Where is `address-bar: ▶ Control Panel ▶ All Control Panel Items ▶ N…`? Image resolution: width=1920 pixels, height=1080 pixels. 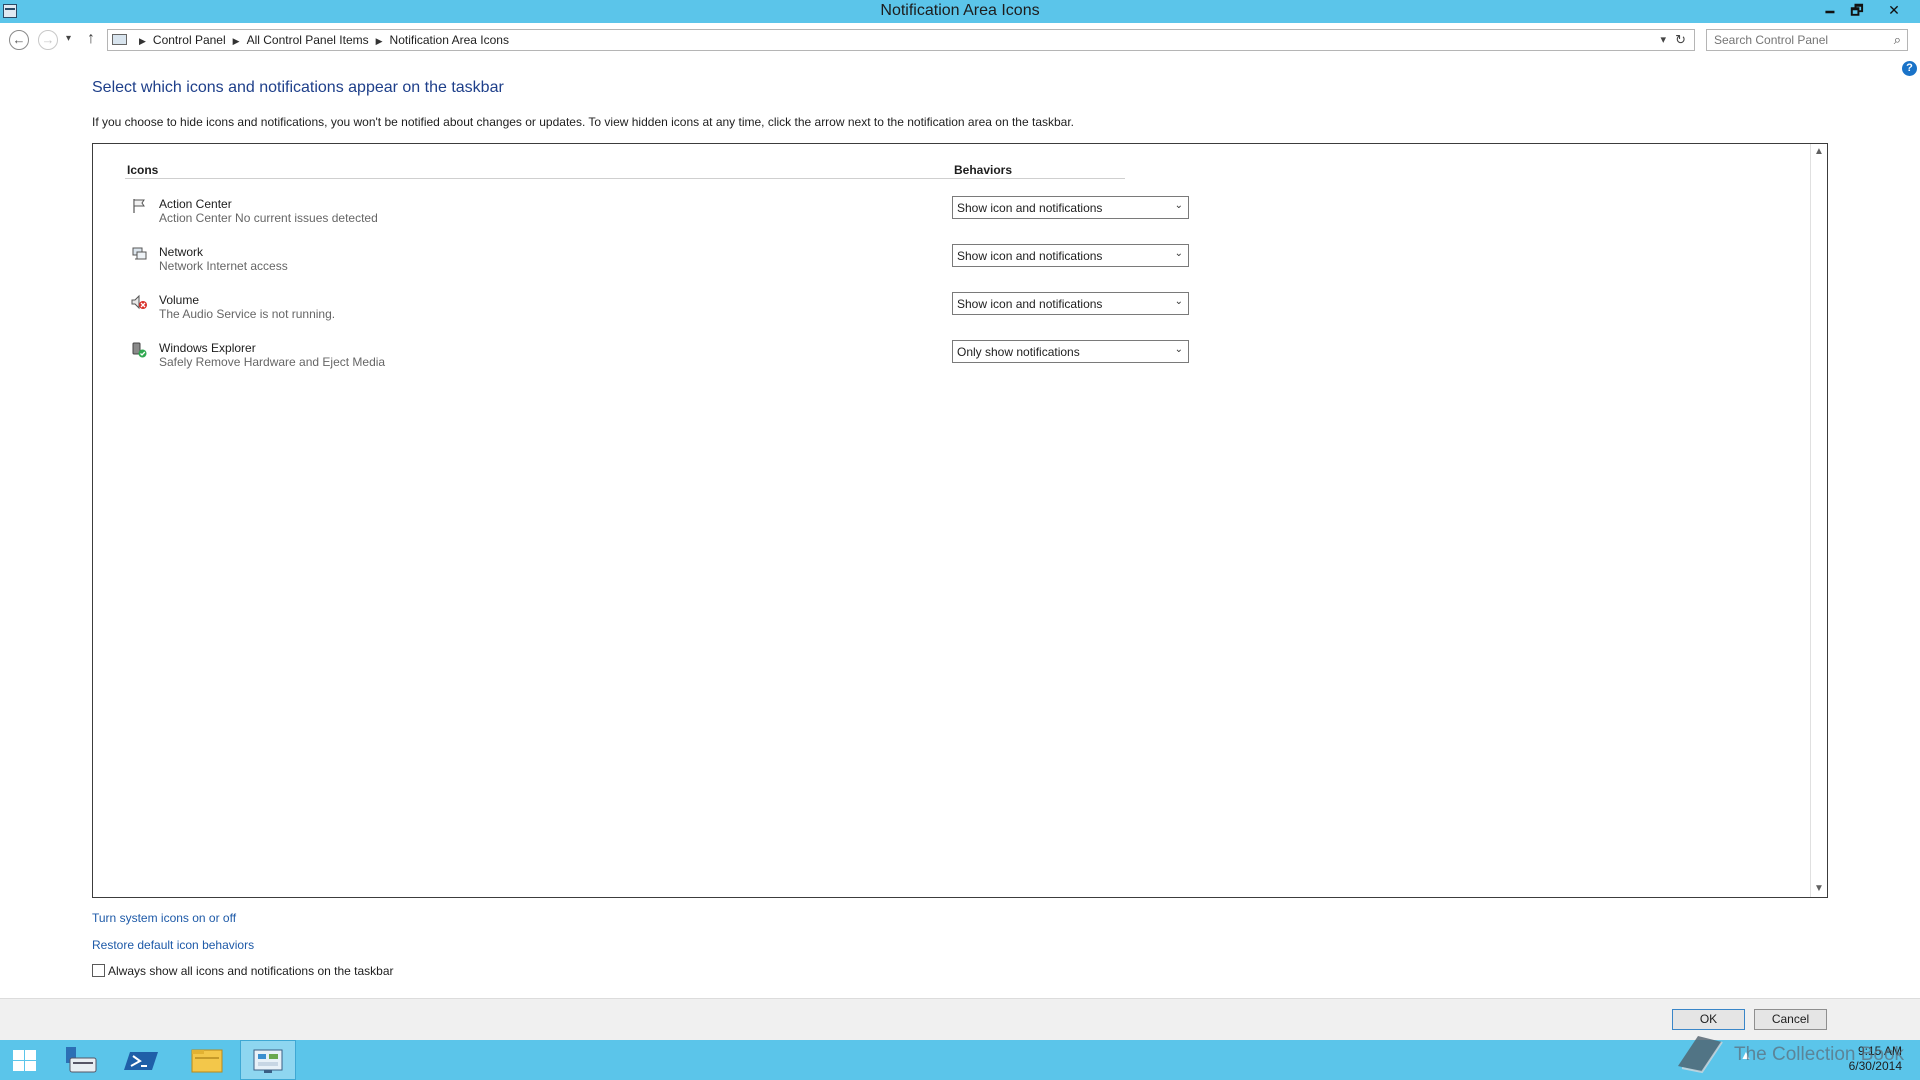
address-bar: ▶ Control Panel ▶ All Control Panel Items ▶ N… is located at coordinates (901, 40).